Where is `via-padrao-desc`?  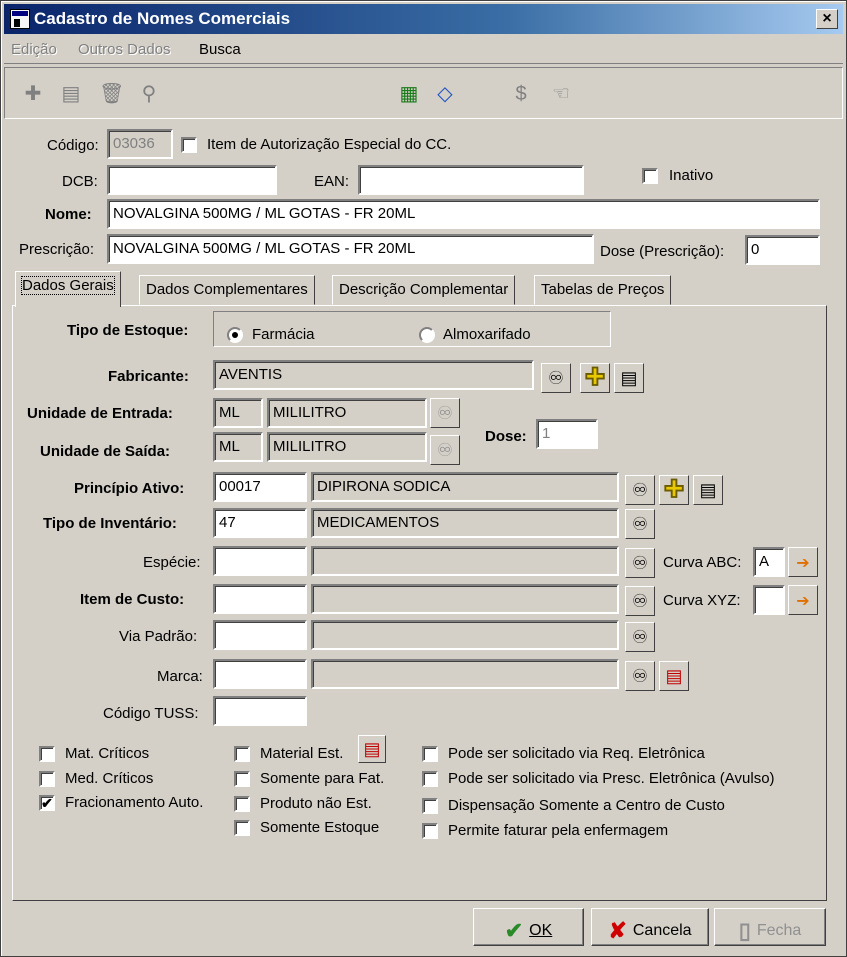
via-padrao-desc is located at coordinates (465, 635).